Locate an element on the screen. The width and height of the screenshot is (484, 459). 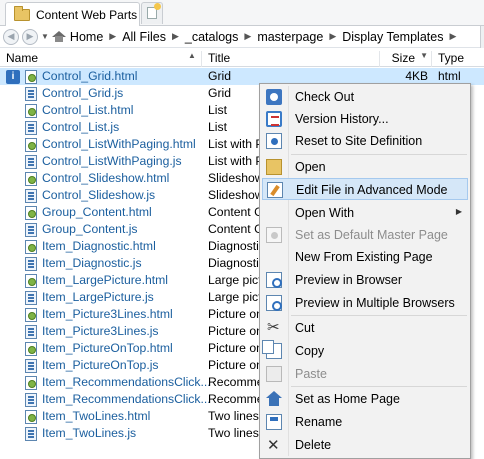
file-title: List with P is located at coordinates (234, 161).